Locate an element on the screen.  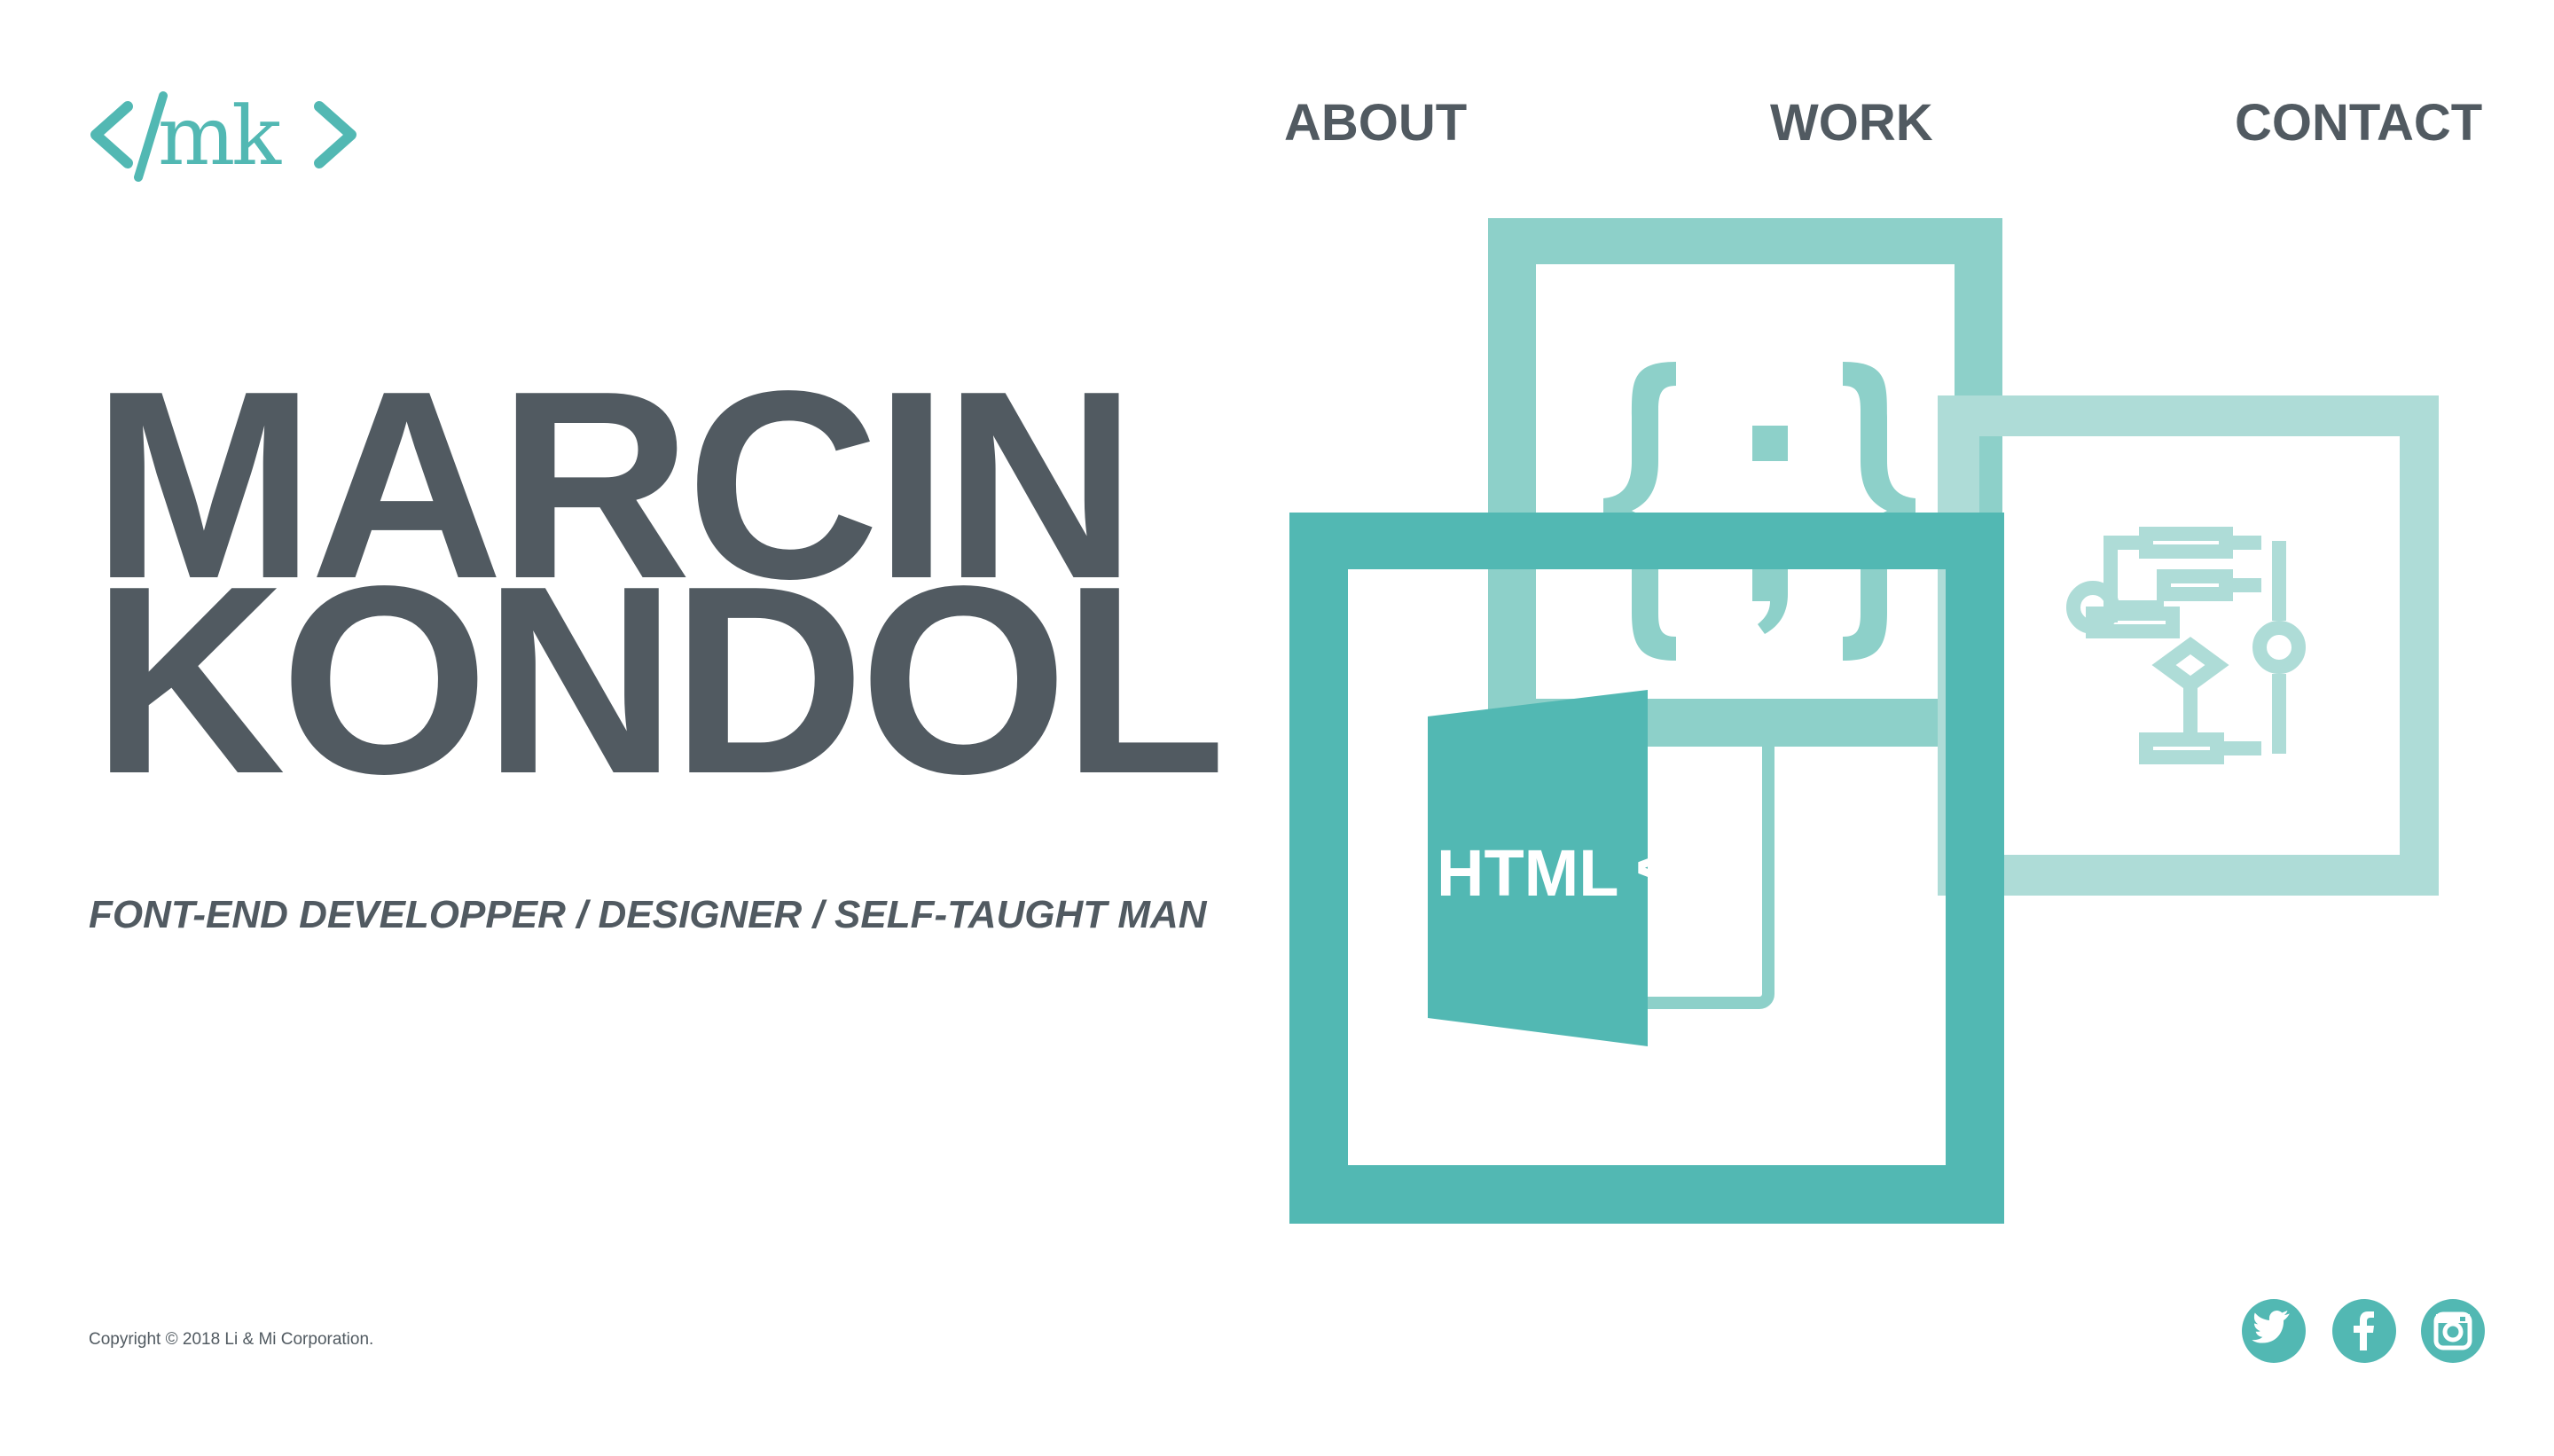
facebook-link is located at coordinates (2364, 1331).